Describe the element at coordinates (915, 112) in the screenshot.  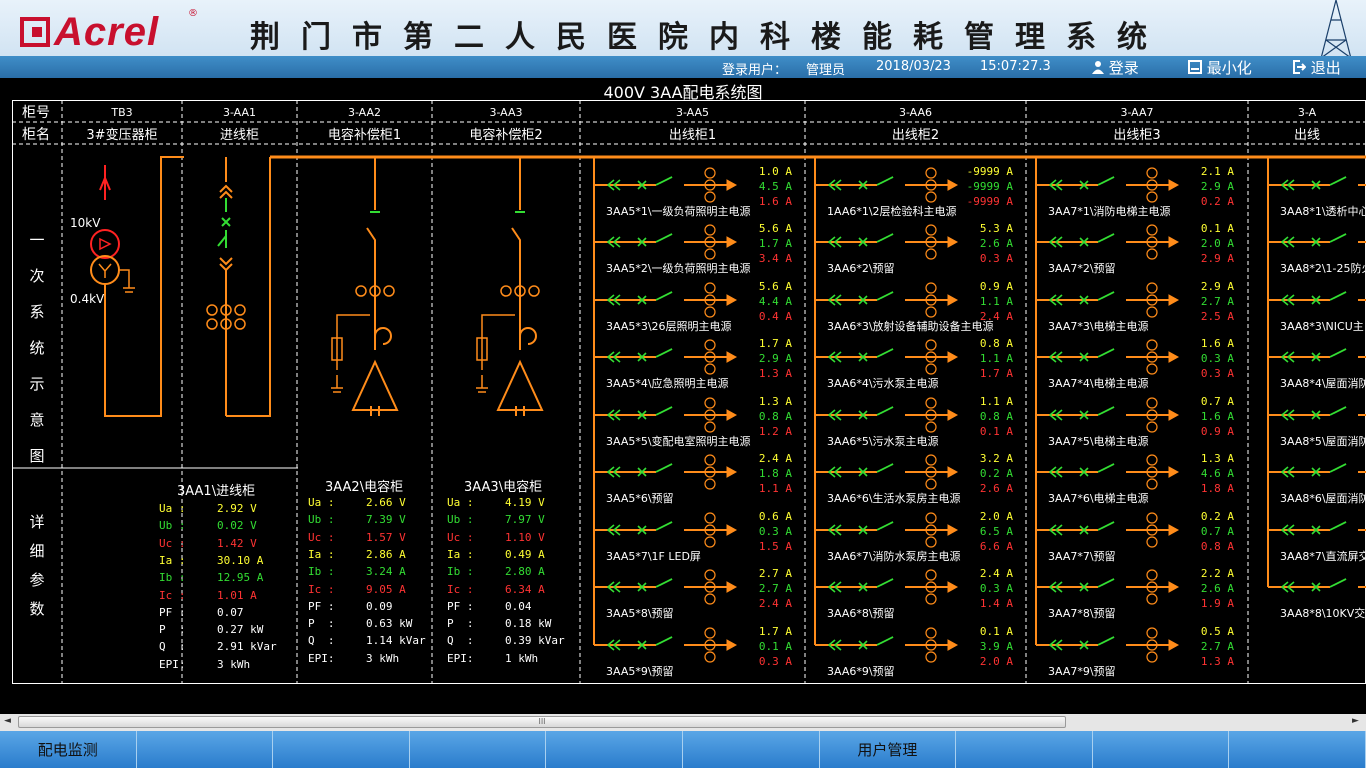
I see `column-id: 3-AA6` at that location.